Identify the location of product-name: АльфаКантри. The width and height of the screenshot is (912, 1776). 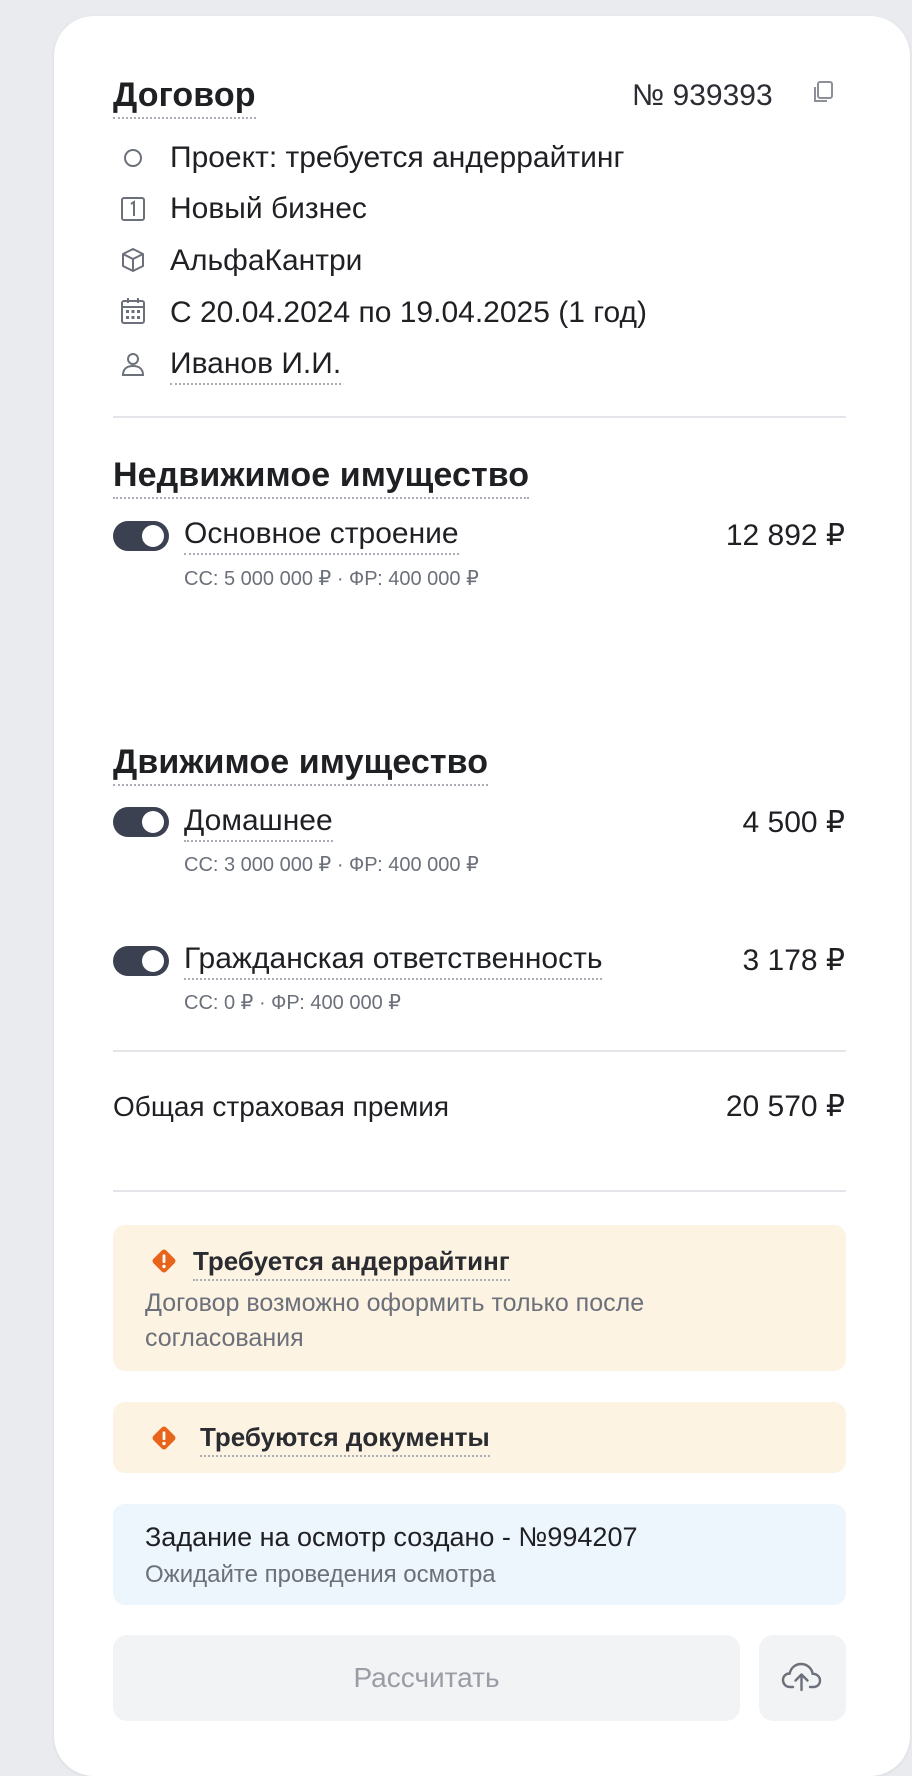
(266, 260).